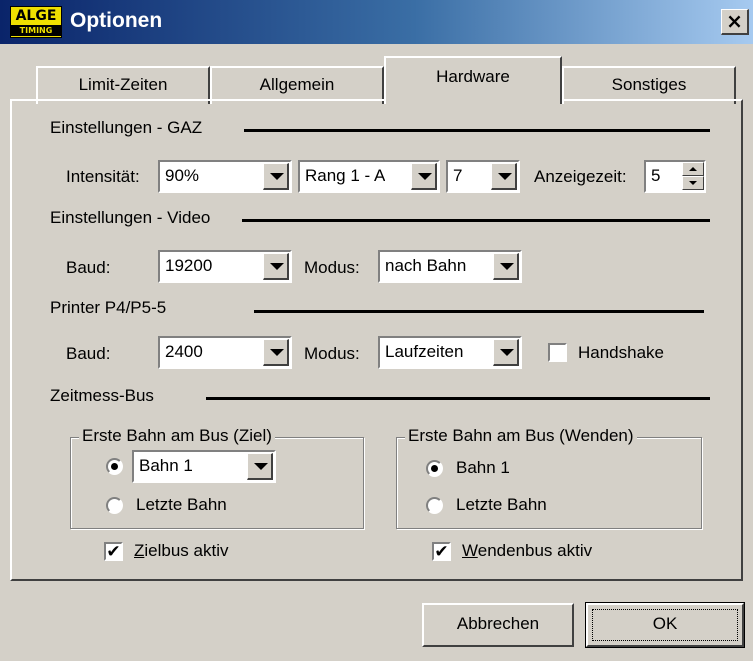 The width and height of the screenshot is (753, 661). I want to click on tab-label: Limit-Zeiten, so click(123, 84).